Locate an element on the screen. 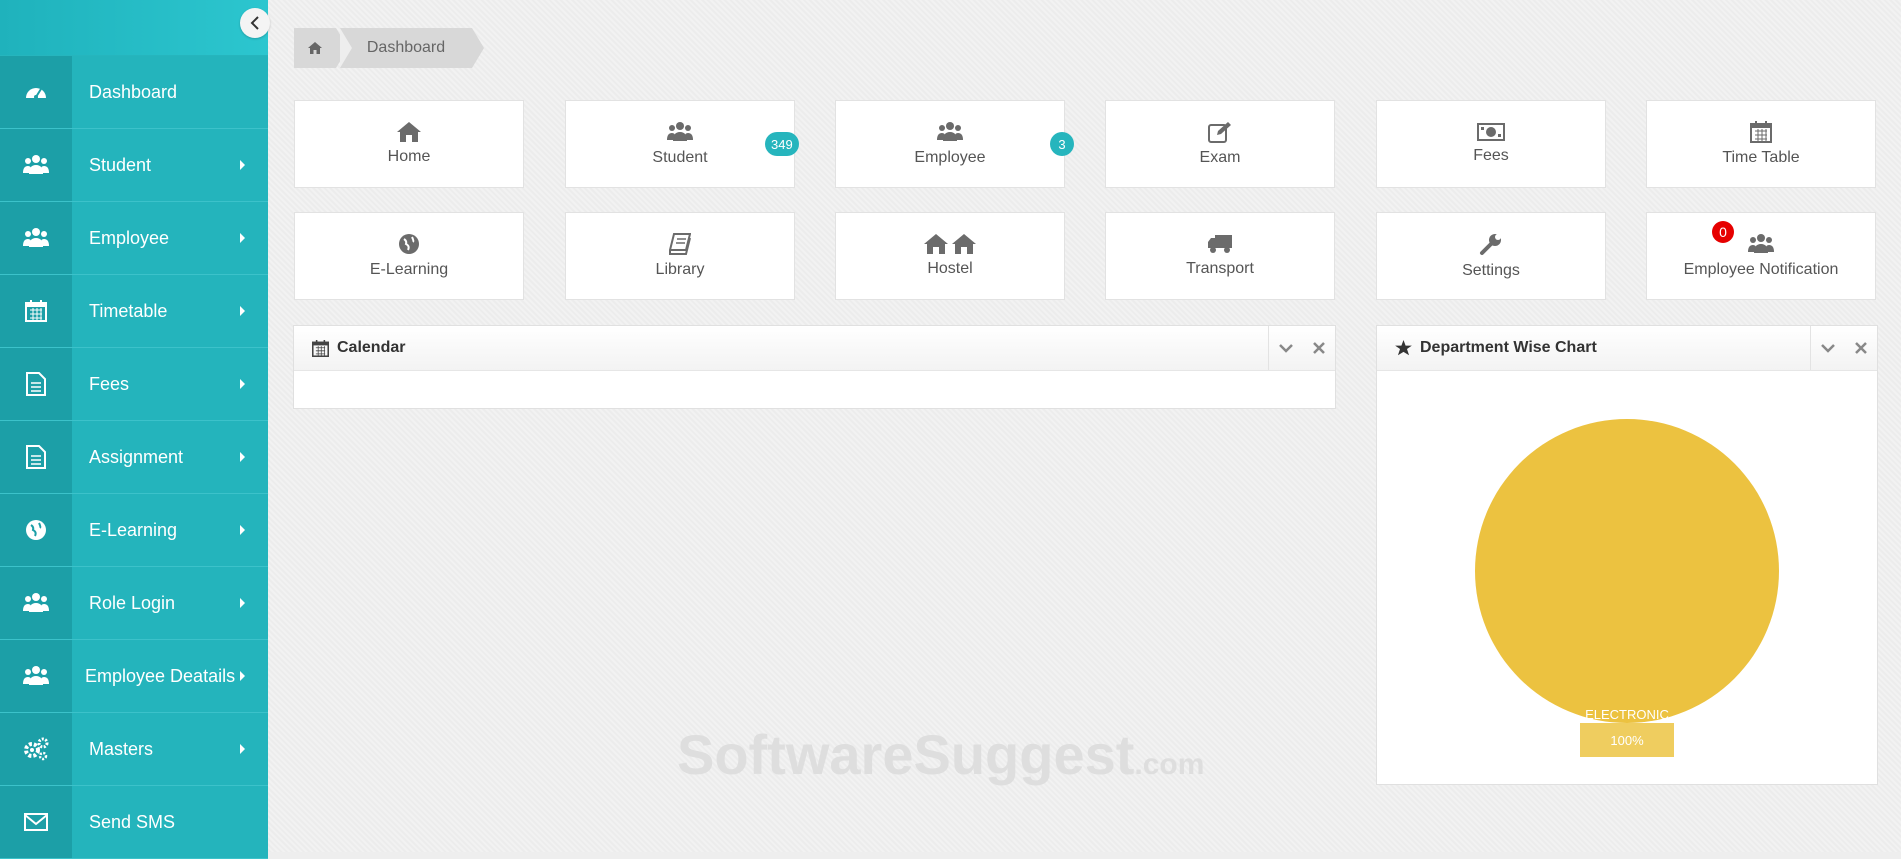 The image size is (1901, 859). tile-transport: Transport is located at coordinates (1220, 256).